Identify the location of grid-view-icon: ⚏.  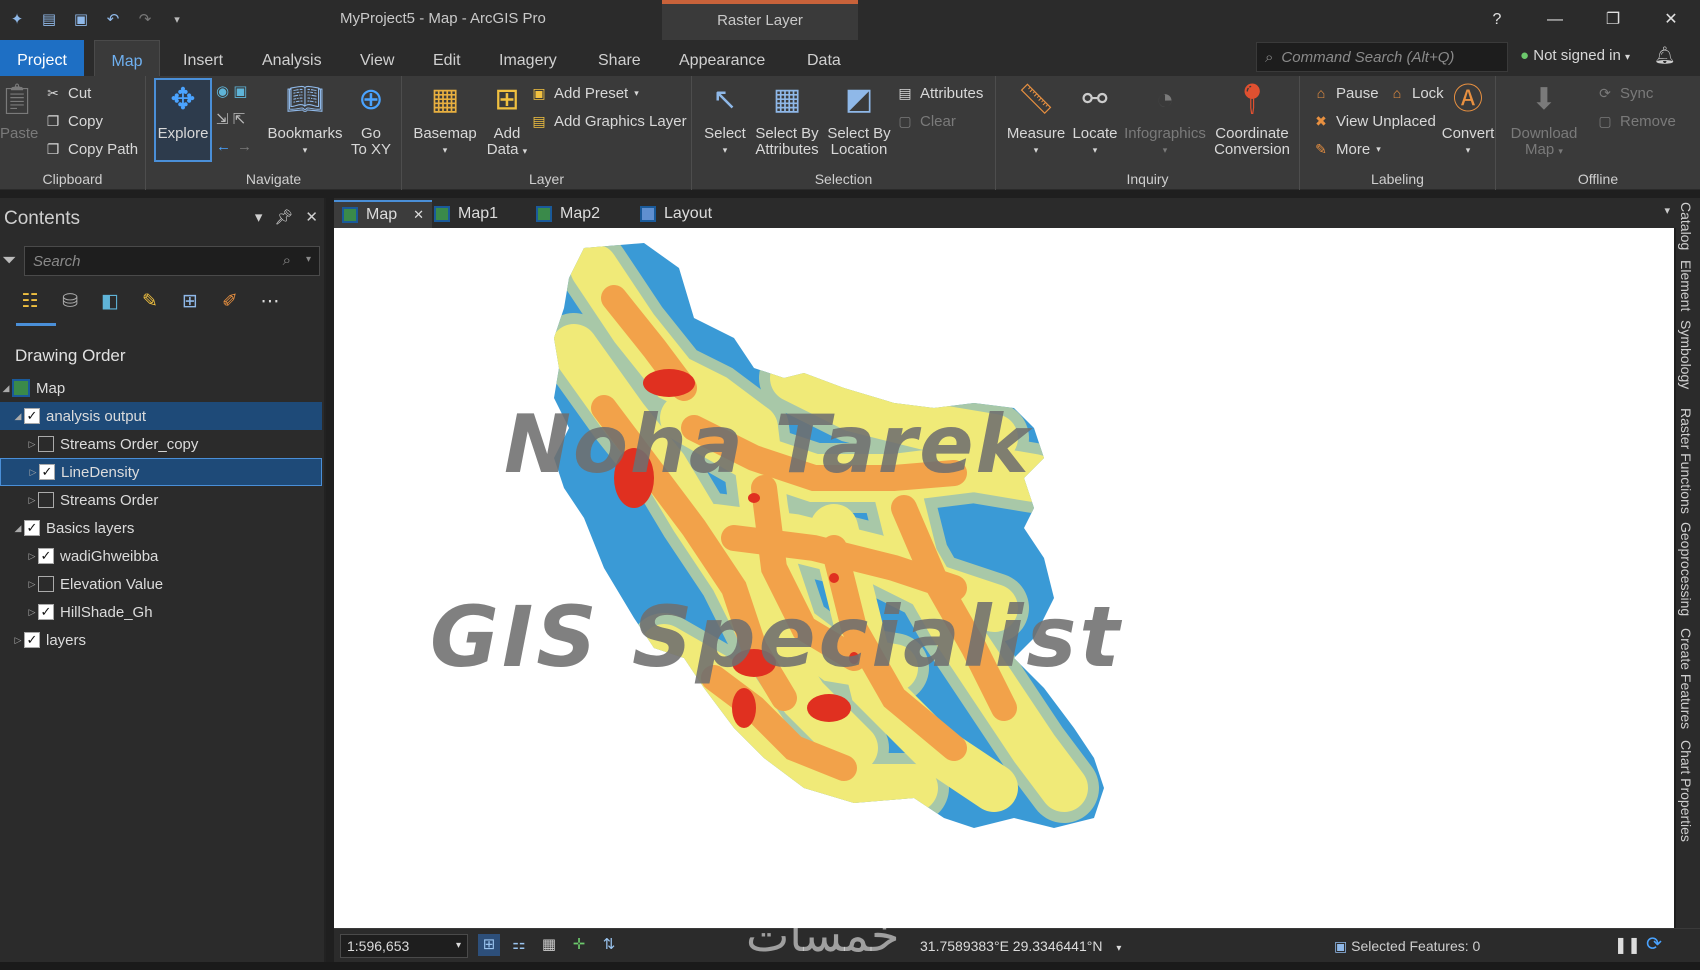
(519, 945).